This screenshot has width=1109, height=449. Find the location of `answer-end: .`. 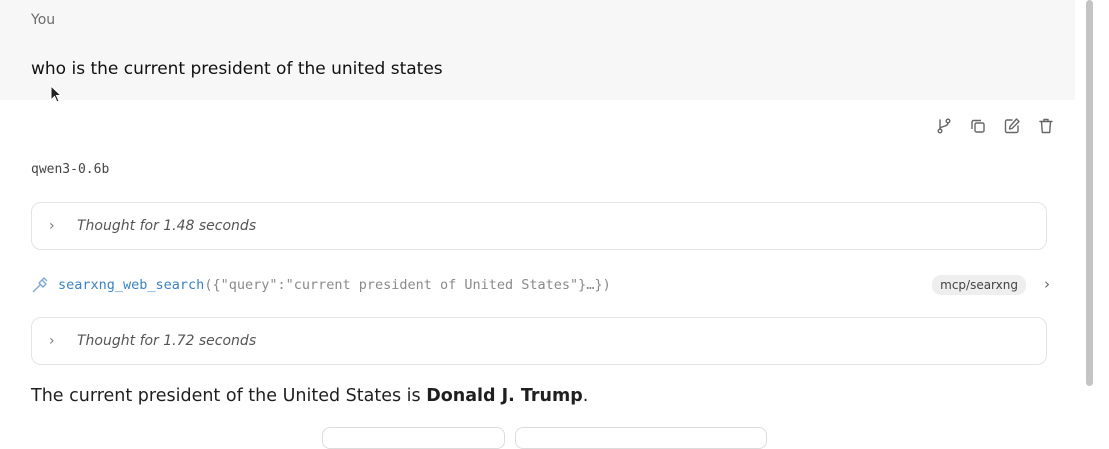

answer-end: . is located at coordinates (585, 396).